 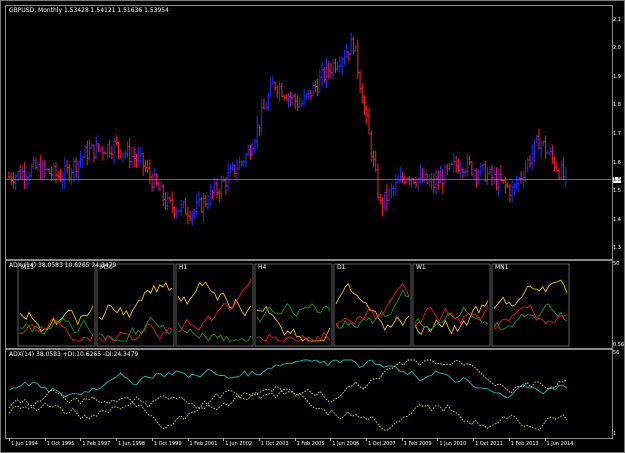 I want to click on minus-di-dotted-line, so click(x=288, y=394).